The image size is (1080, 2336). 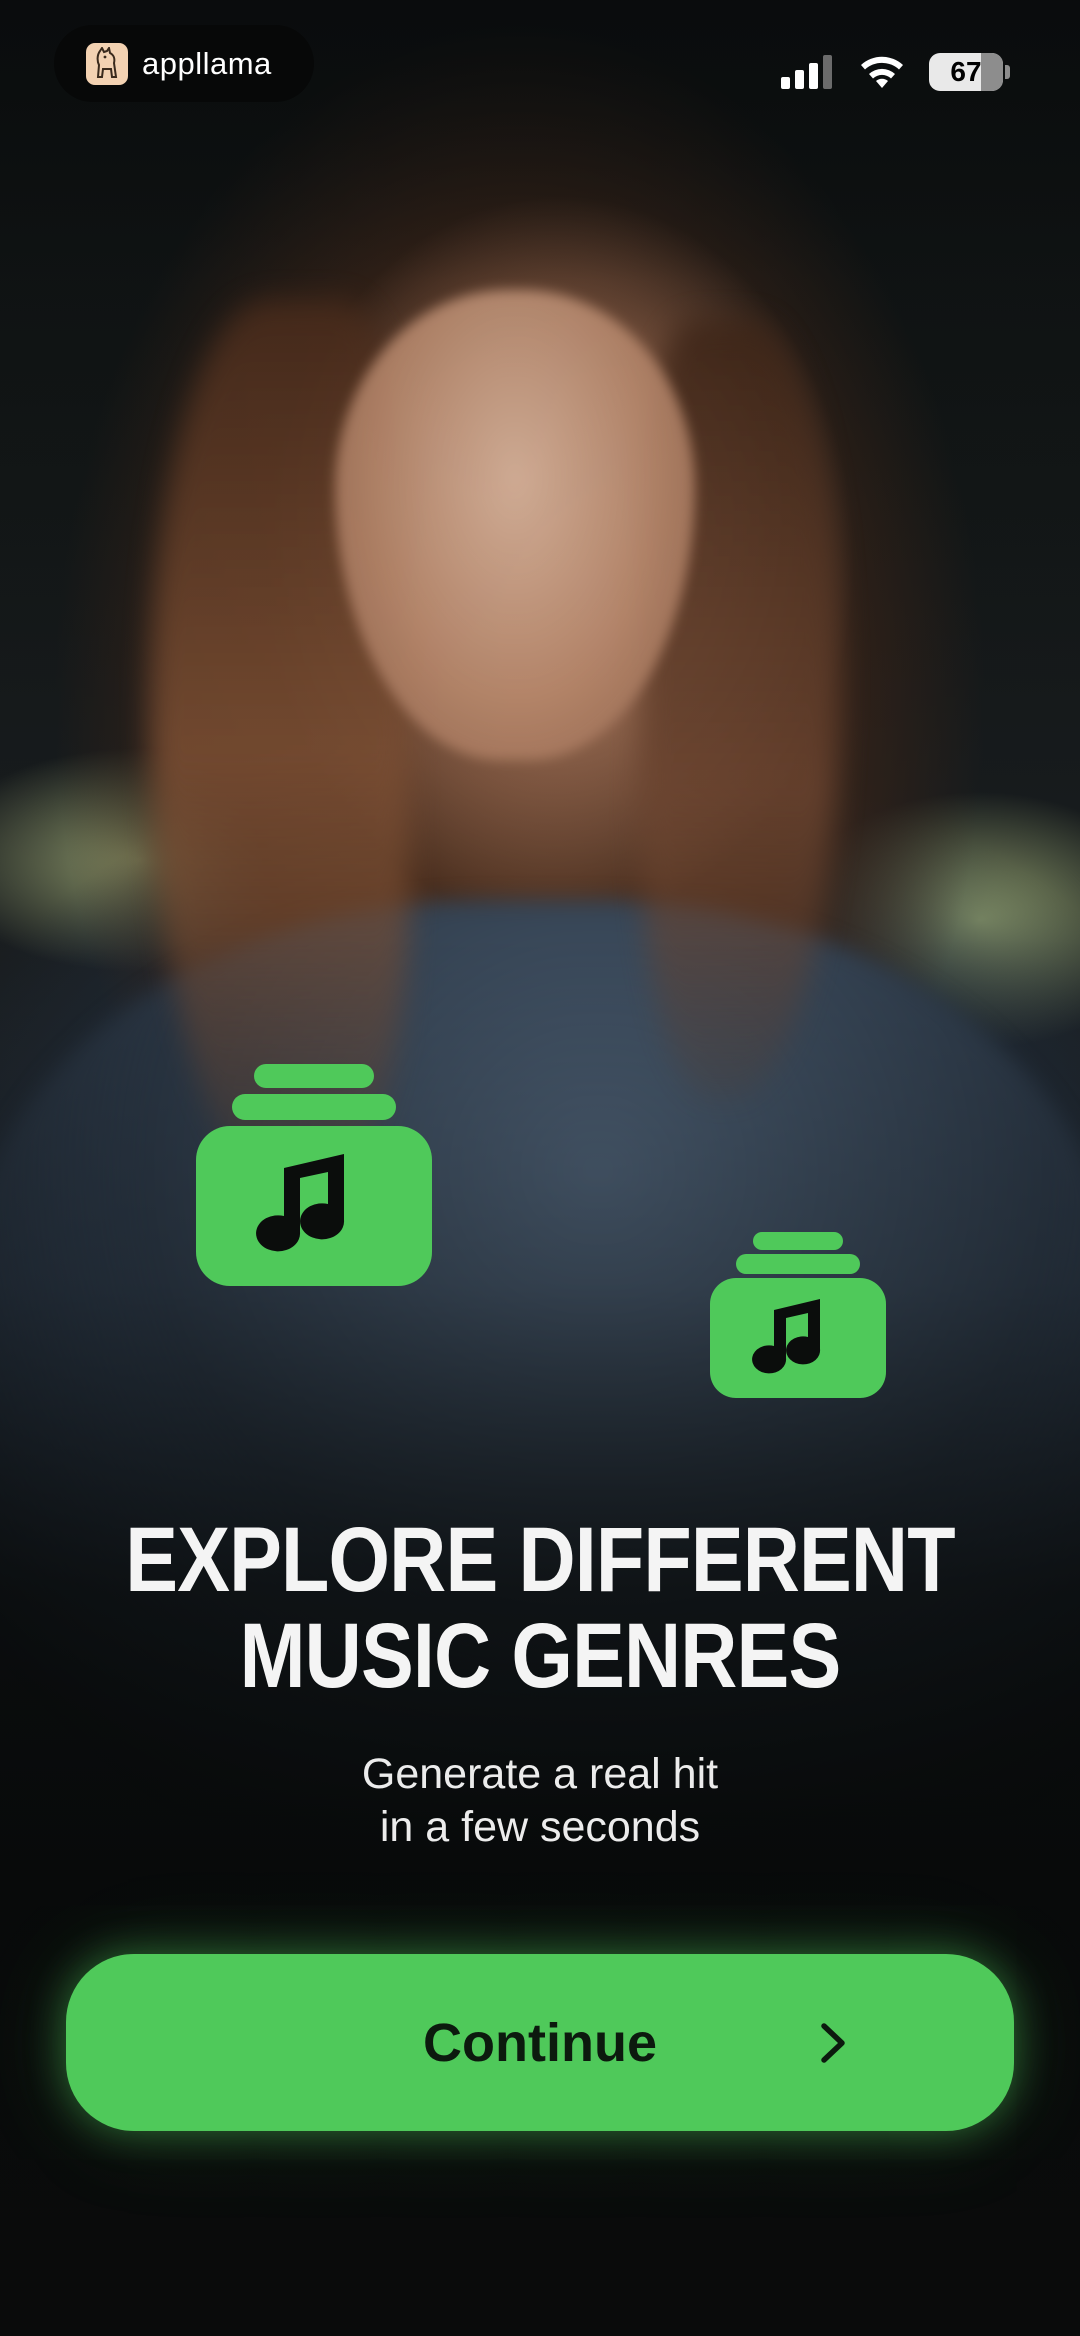 I want to click on page-subtitle: Generate a real hit in a few seconds, so click(x=540, y=1801).